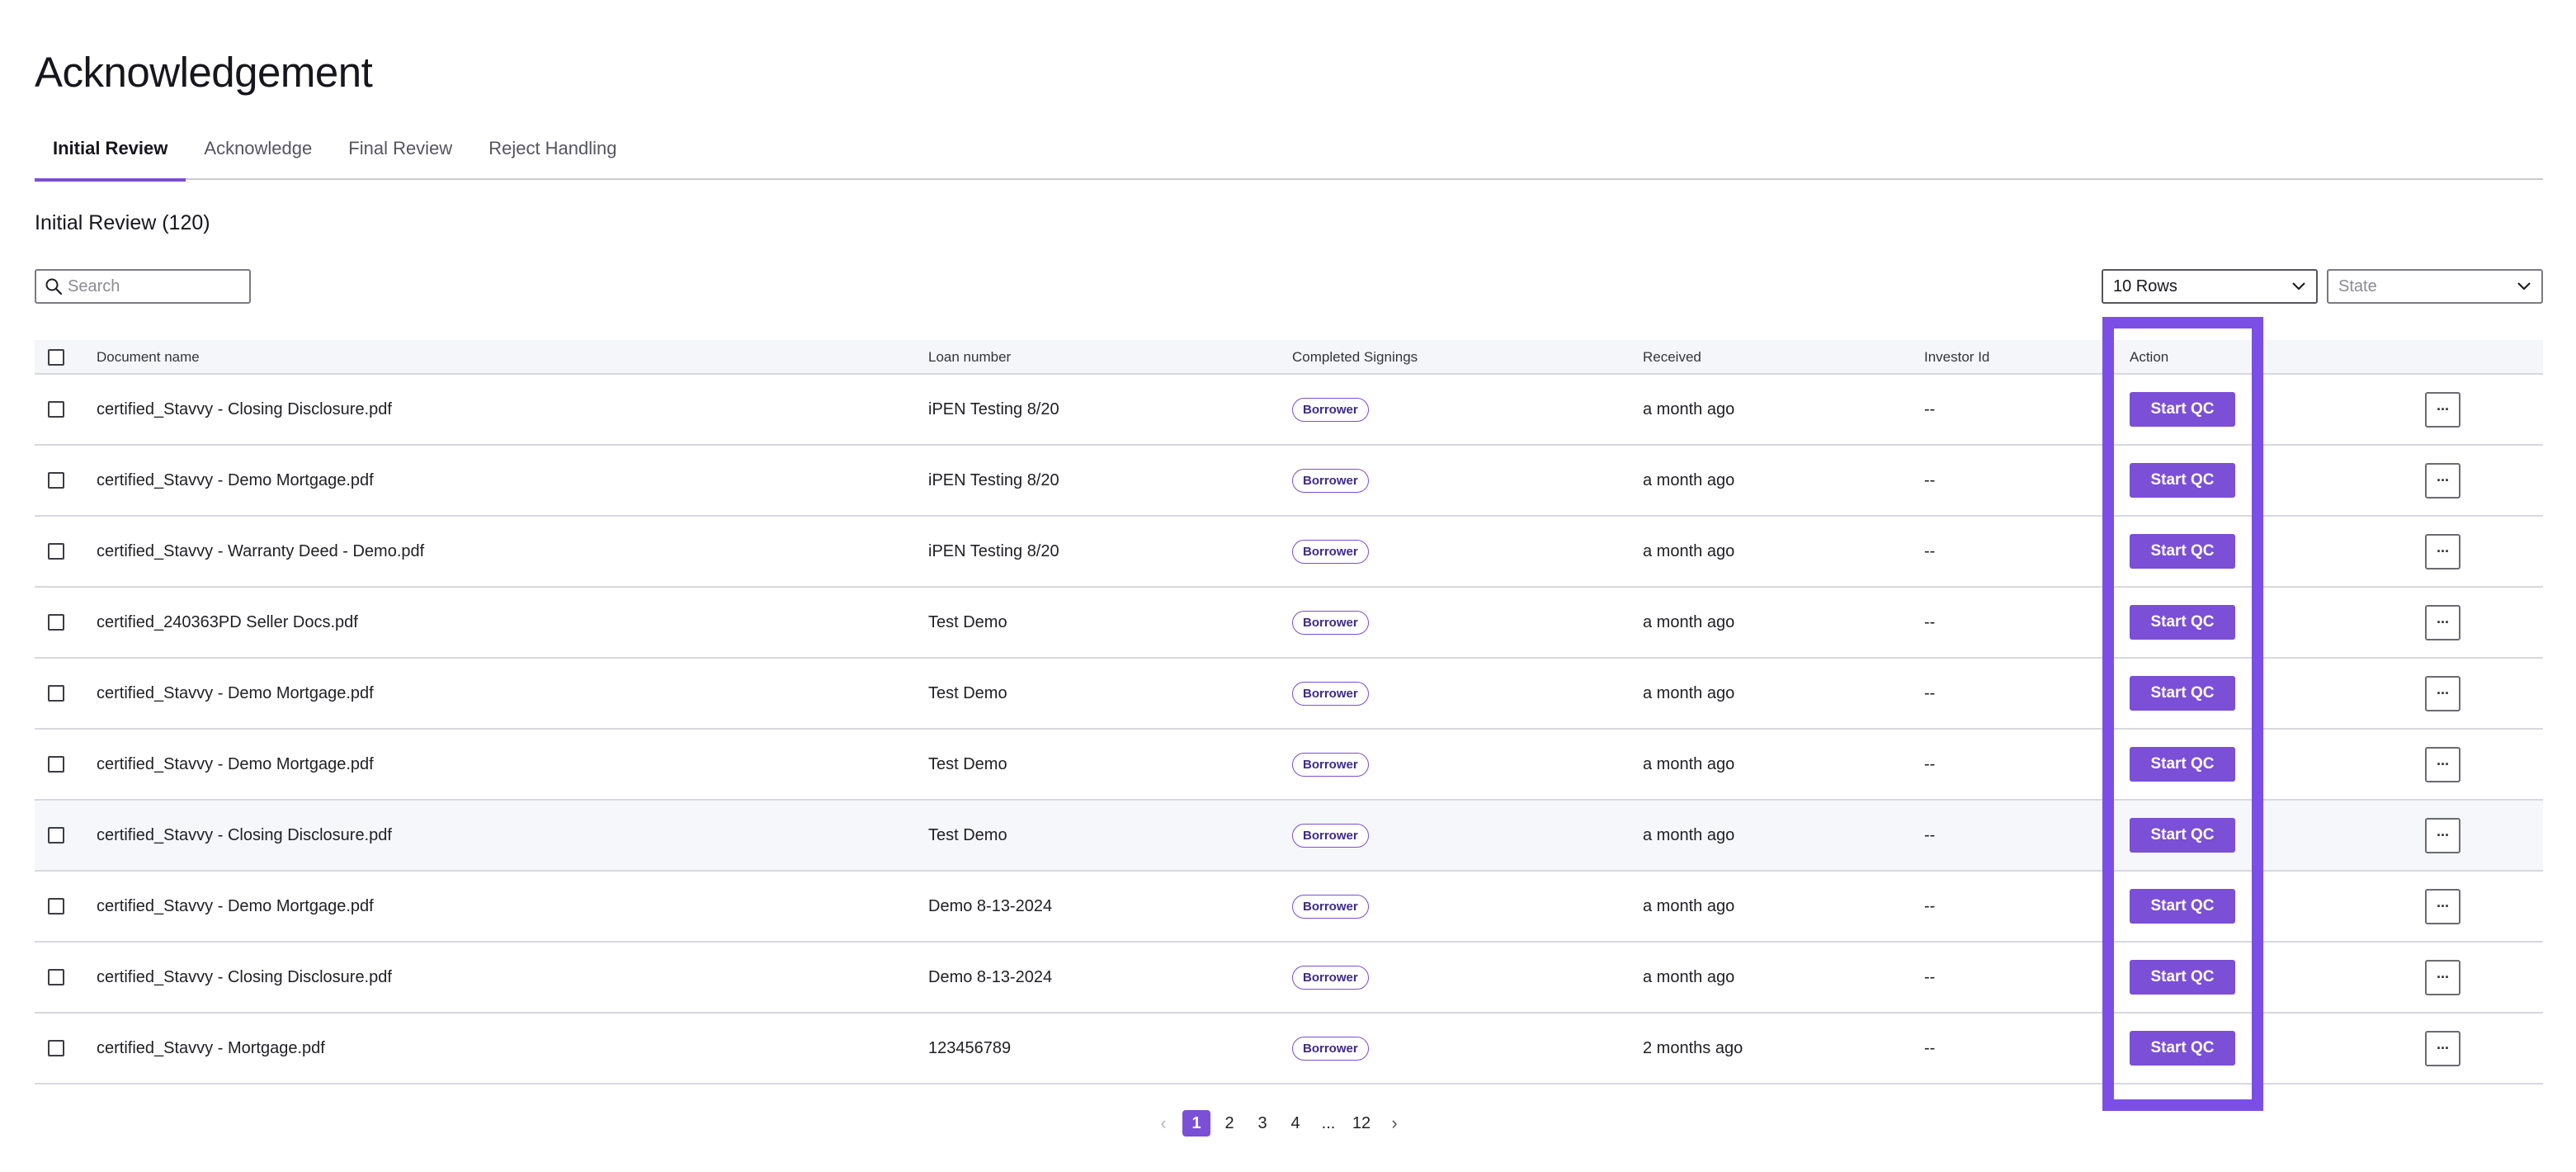 This screenshot has width=2576, height=1172. What do you see at coordinates (1163, 1123) in the screenshot?
I see `prev-page-button: ‹` at bounding box center [1163, 1123].